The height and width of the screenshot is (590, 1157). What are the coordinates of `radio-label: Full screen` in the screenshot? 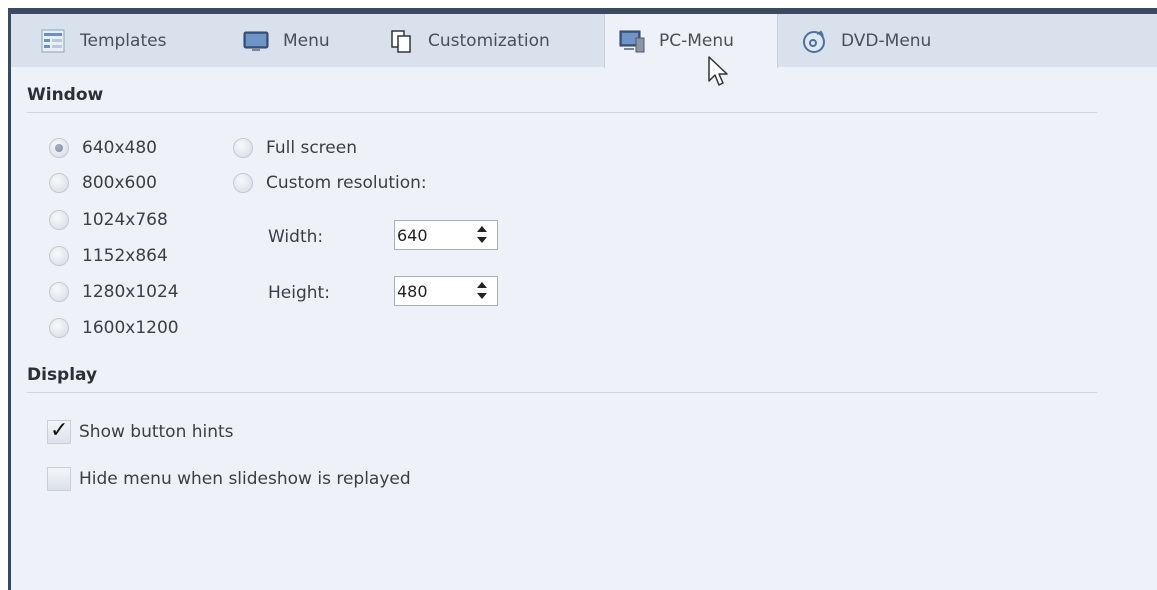 It's located at (311, 148).